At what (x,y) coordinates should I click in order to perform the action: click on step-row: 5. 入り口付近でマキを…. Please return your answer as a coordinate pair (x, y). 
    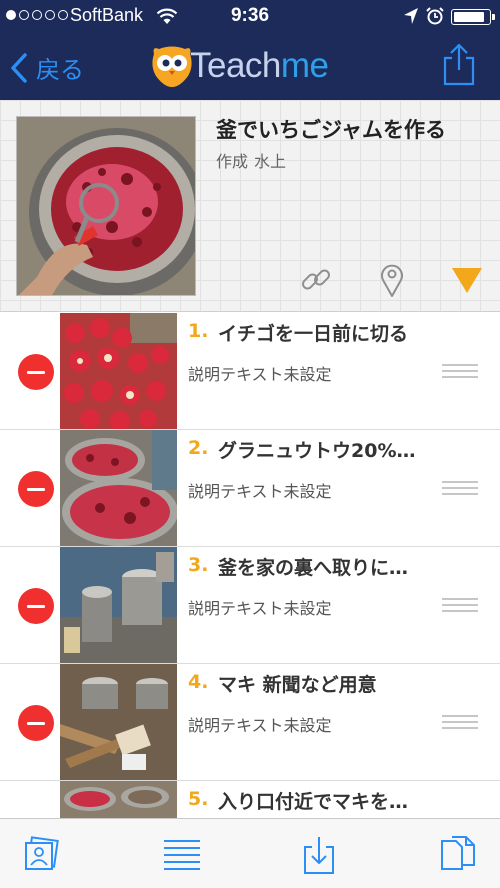
    Looking at the image, I should click on (250, 799).